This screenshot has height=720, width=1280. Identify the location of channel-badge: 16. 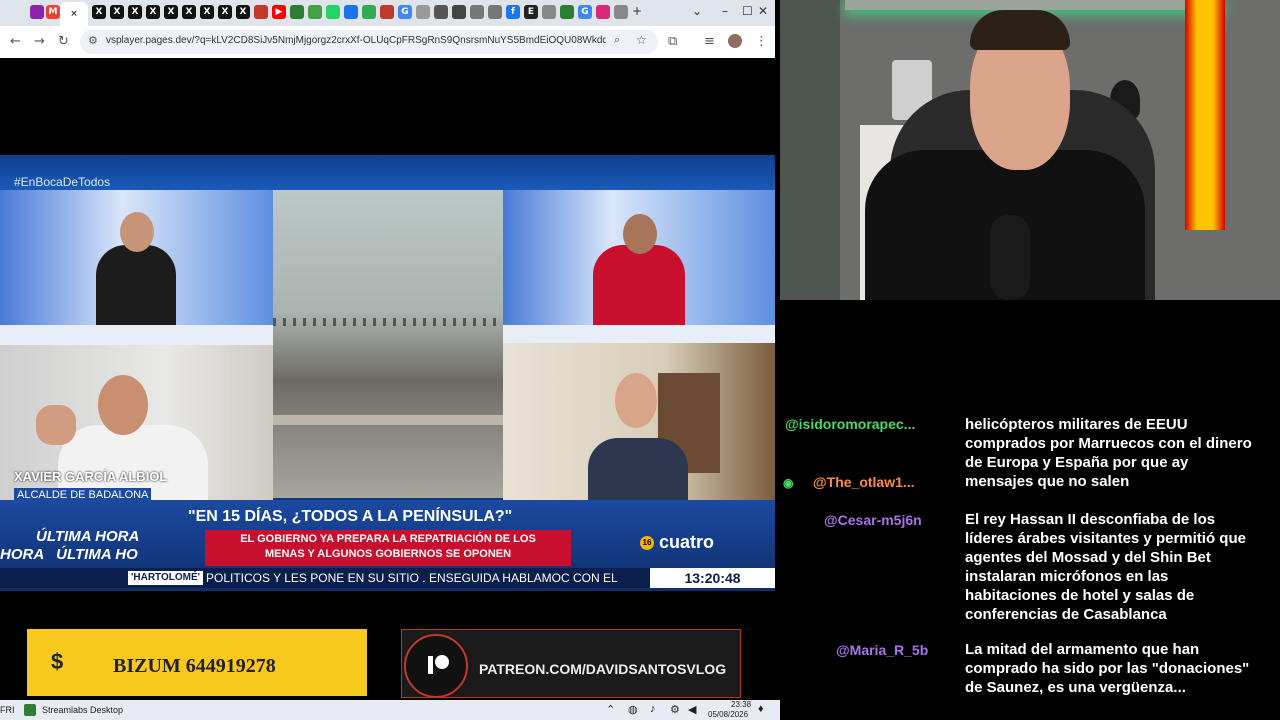
(647, 543).